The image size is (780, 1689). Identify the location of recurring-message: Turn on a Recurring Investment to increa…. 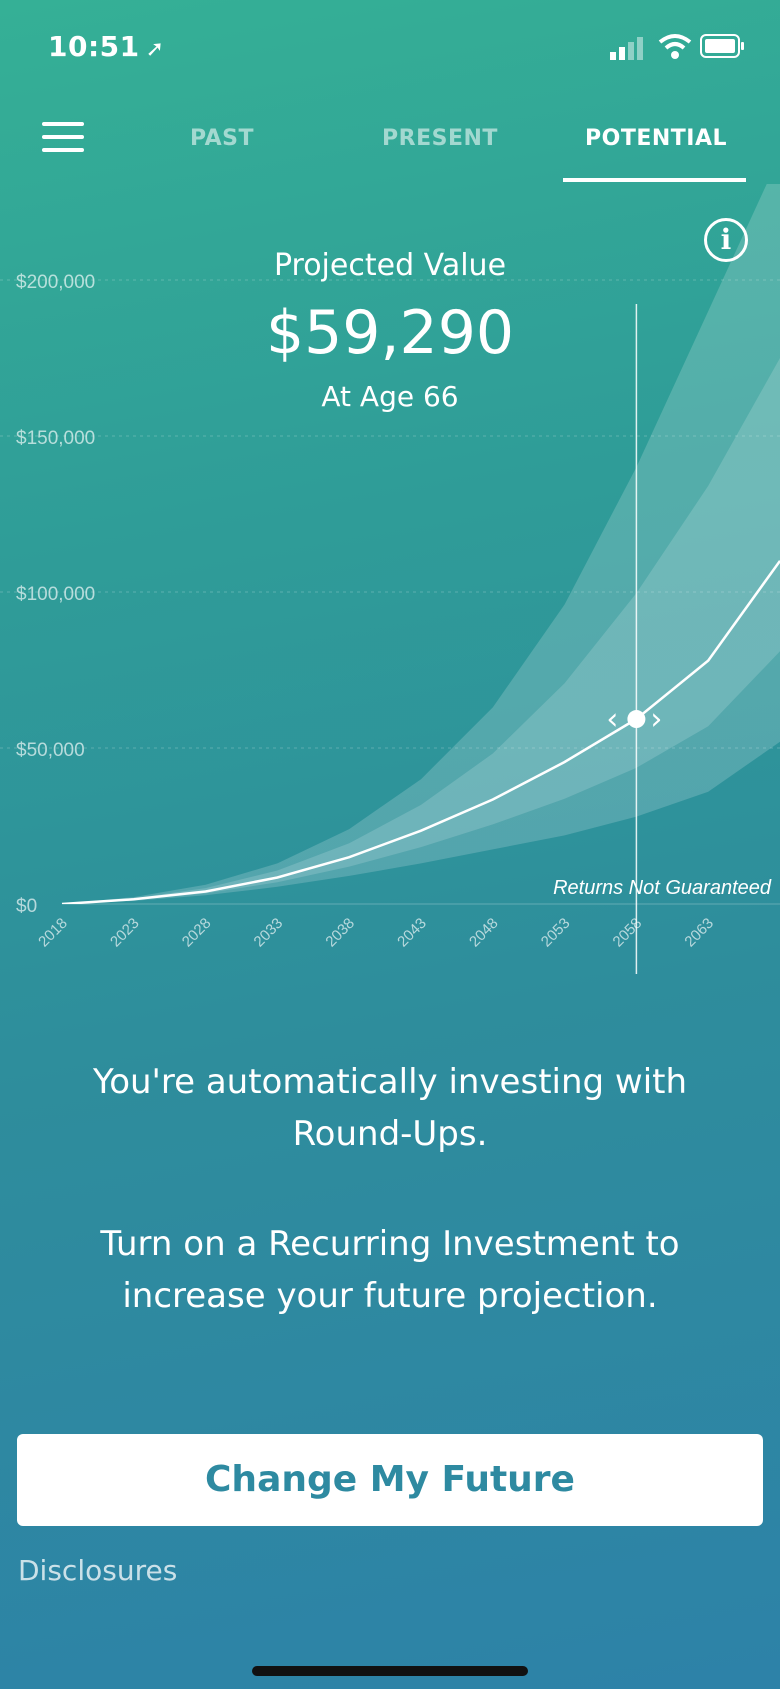
(390, 1270).